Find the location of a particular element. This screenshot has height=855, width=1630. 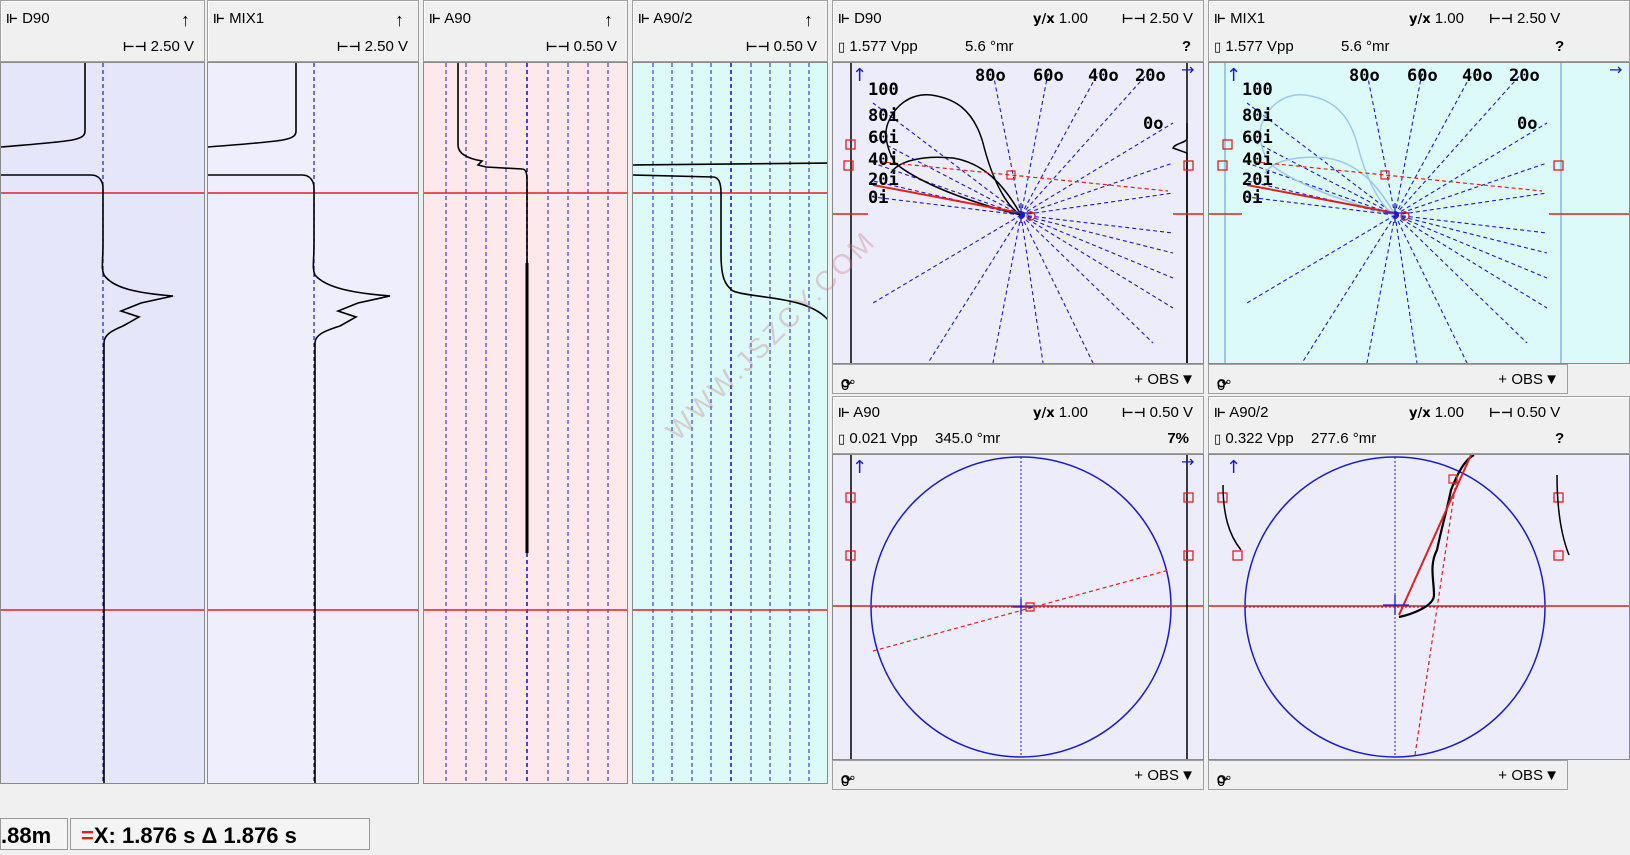

strip-title: A90/2 is located at coordinates (673, 18).